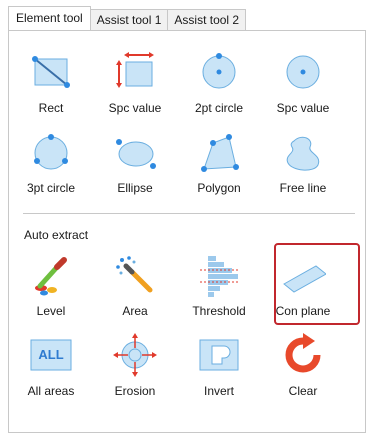 Image resolution: width=368 pixels, height=435 pixels. What do you see at coordinates (303, 355) in the screenshot?
I see `clear-icon` at bounding box center [303, 355].